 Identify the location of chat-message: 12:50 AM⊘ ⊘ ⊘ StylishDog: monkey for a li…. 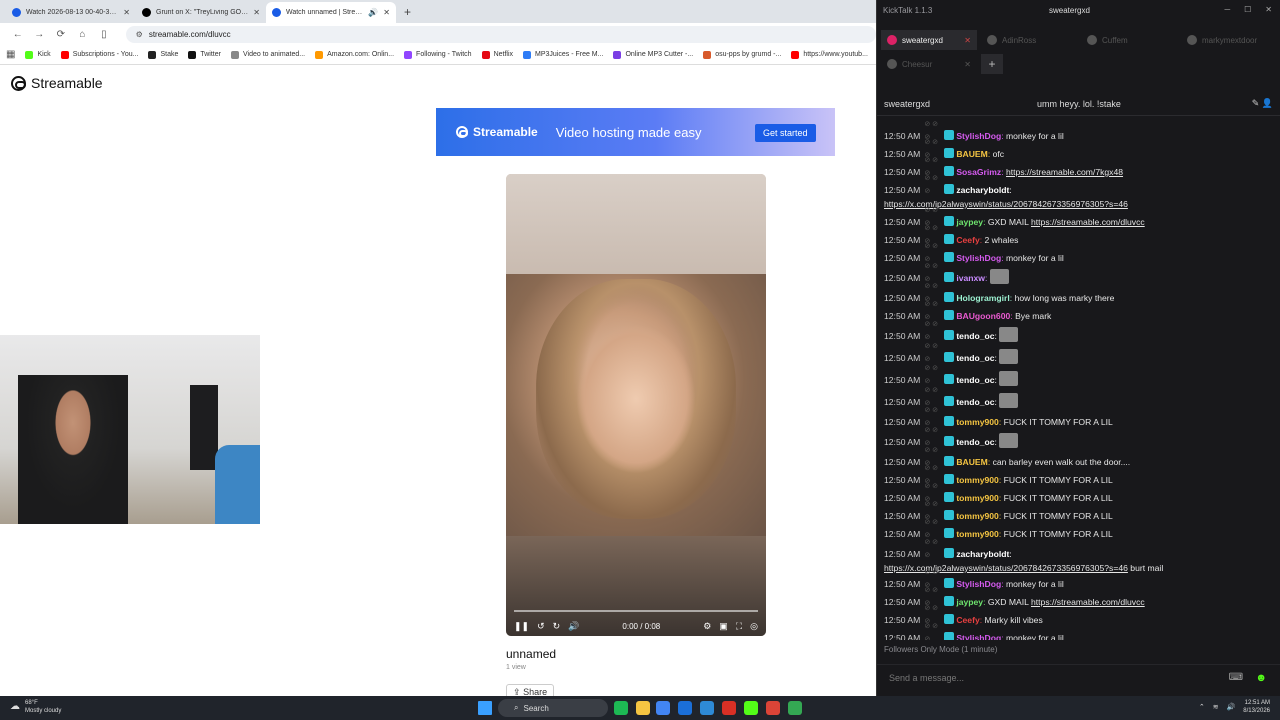
(1079, 630).